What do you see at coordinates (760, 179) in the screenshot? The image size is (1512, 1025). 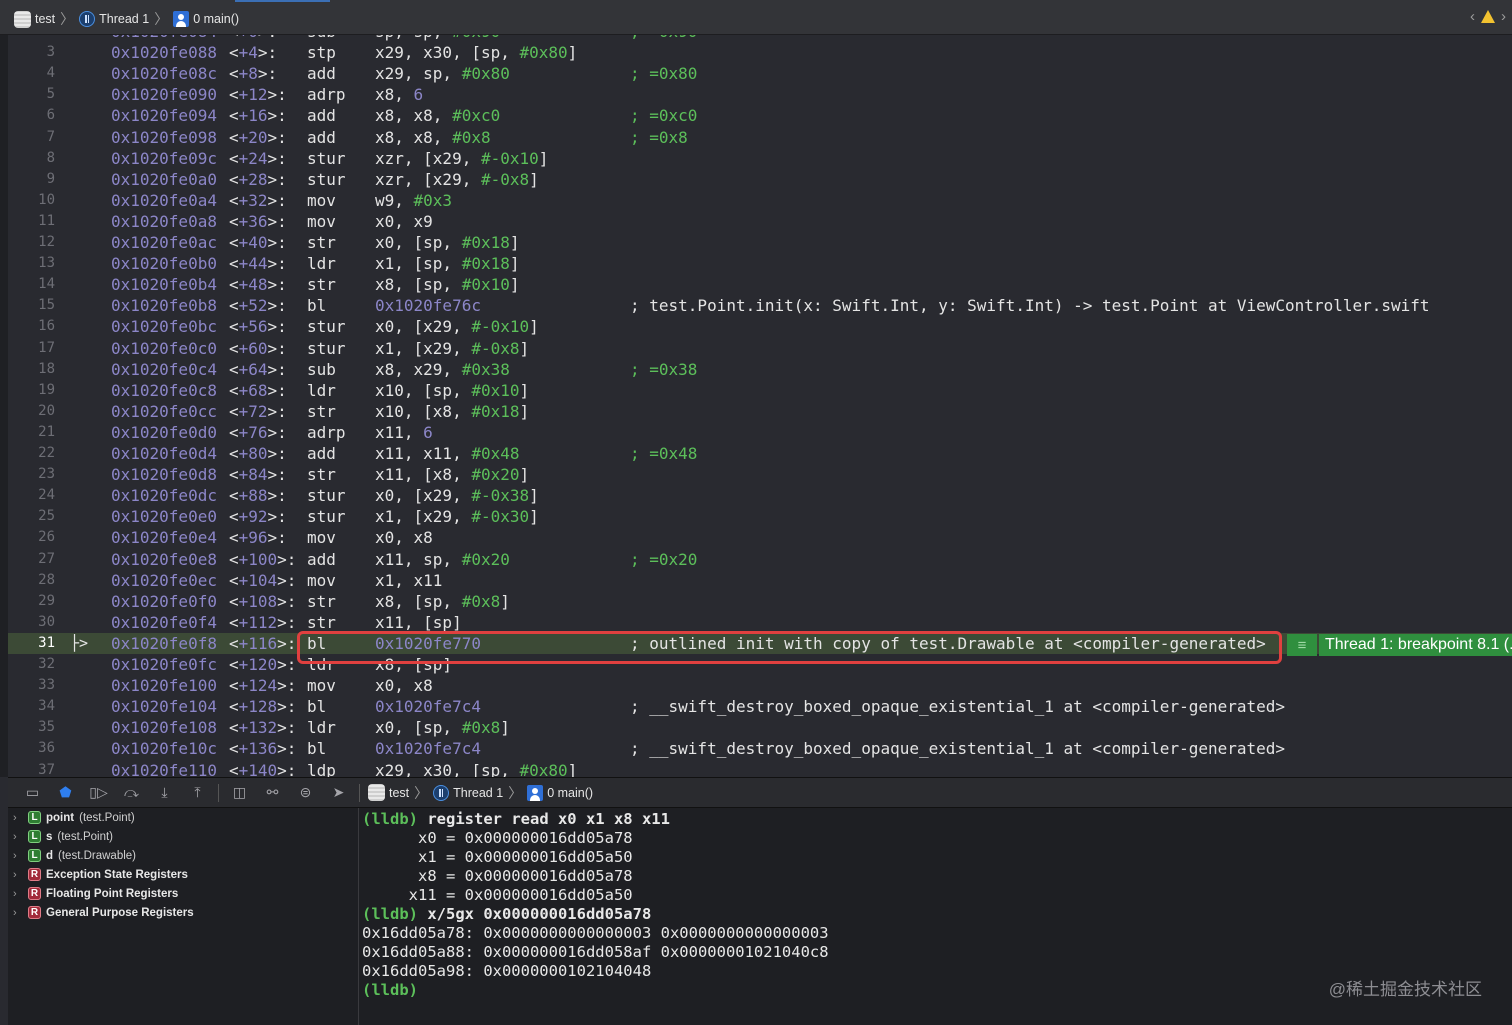 I see `code-line: 9 0x1020fe0a0 <+28>: stur xzr, [x29, #-0x8]` at bounding box center [760, 179].